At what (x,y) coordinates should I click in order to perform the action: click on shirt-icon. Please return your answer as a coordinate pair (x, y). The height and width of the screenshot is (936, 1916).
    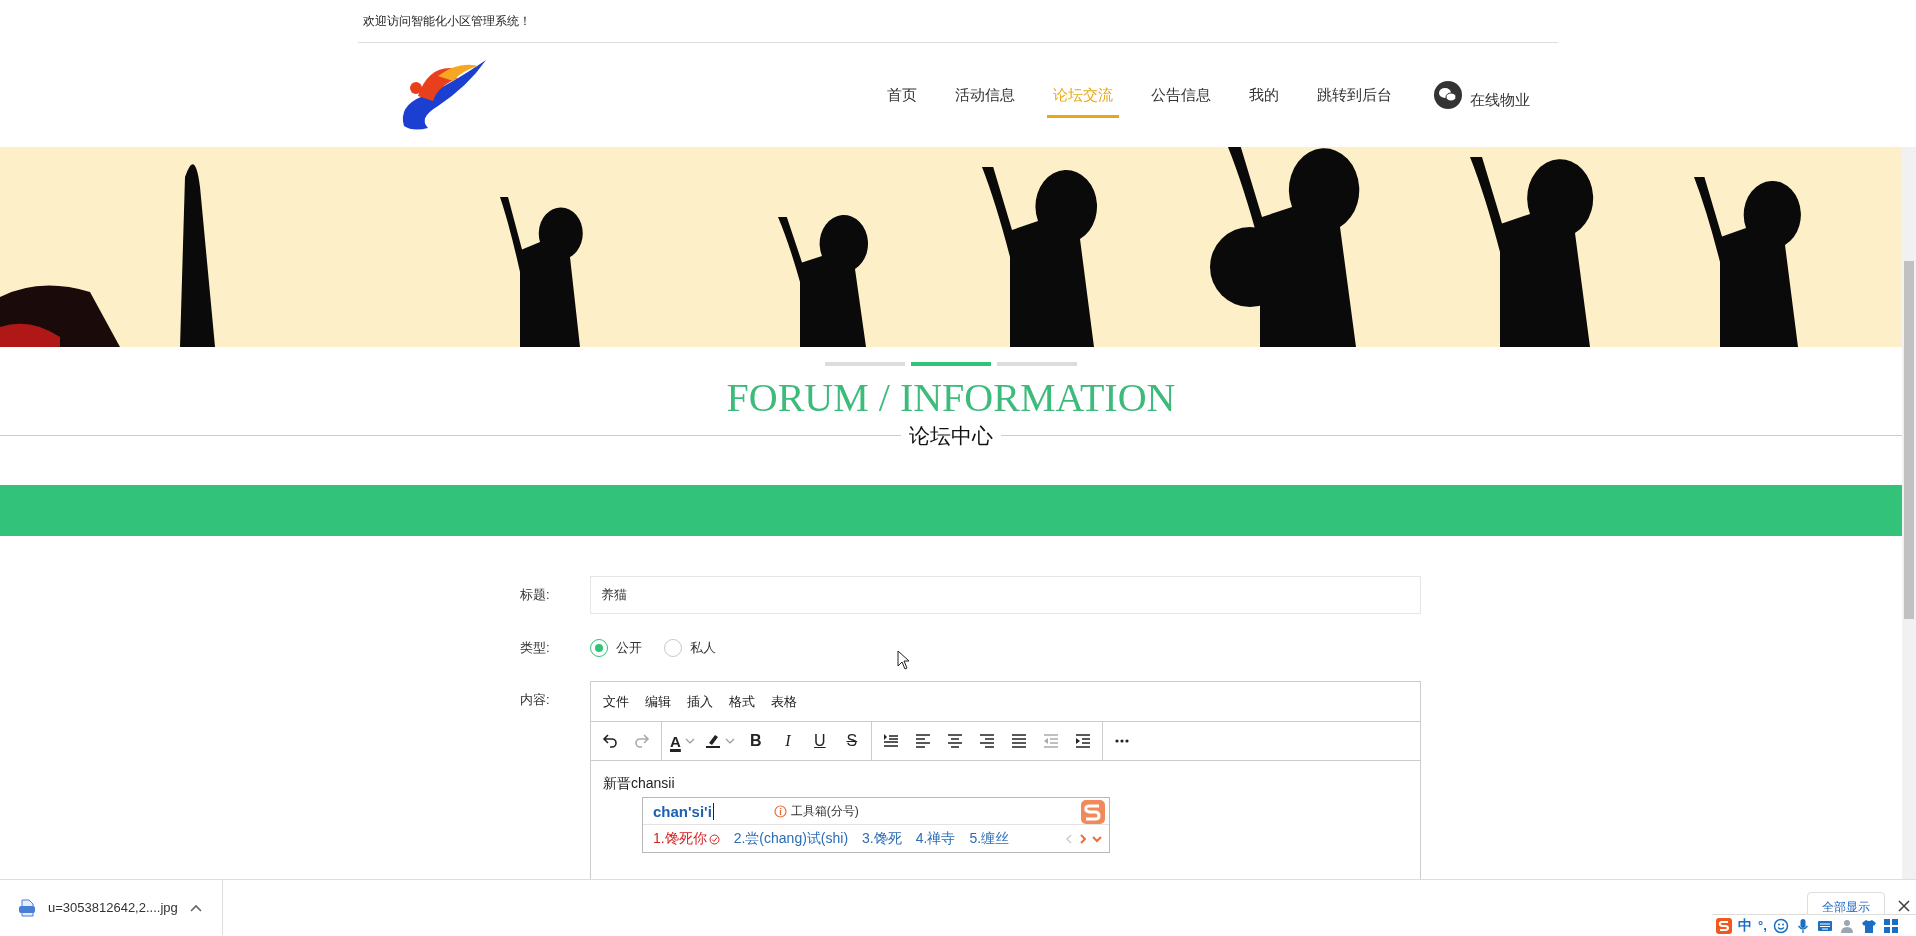
    Looking at the image, I should click on (1868, 925).